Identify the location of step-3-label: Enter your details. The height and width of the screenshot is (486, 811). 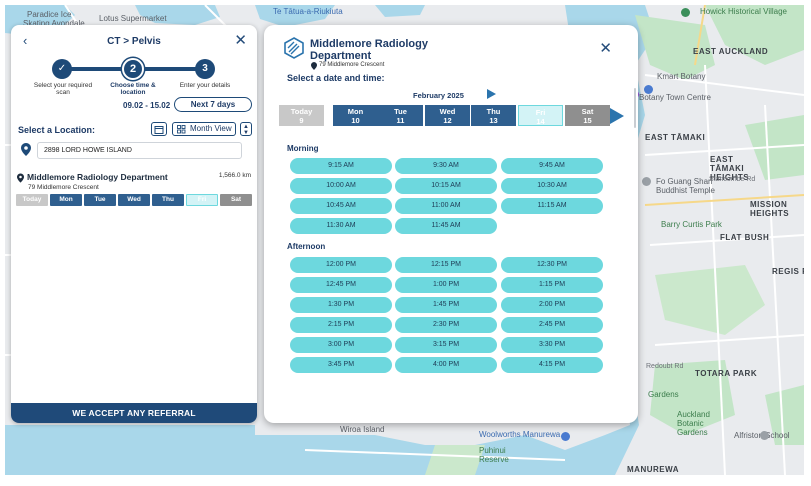
(205, 85).